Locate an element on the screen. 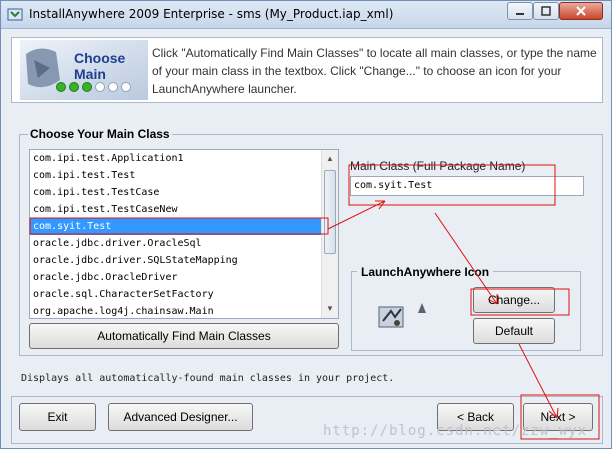 The width and height of the screenshot is (612, 449). launchanywhere-label: LaunchAnywhere Icon is located at coordinates (425, 272).